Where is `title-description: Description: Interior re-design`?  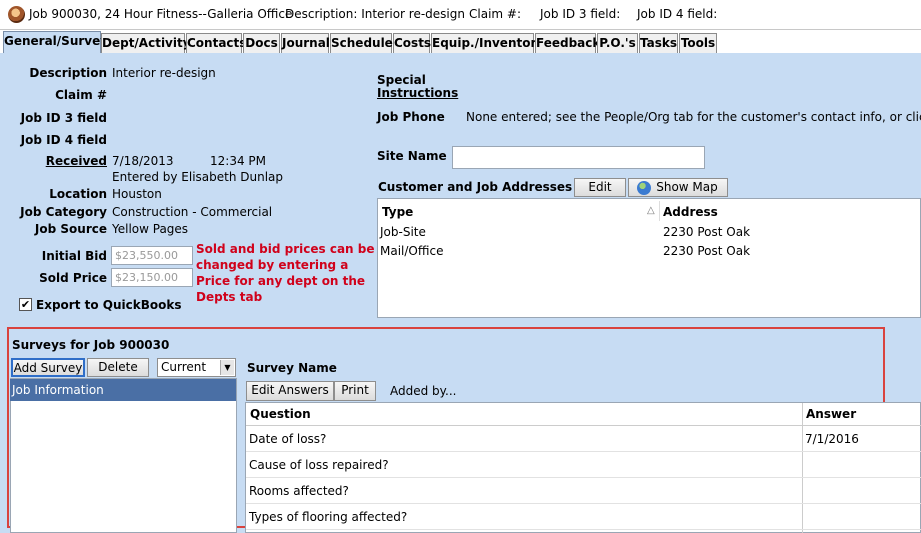
title-description: Description: Interior re-design is located at coordinates (375, 14).